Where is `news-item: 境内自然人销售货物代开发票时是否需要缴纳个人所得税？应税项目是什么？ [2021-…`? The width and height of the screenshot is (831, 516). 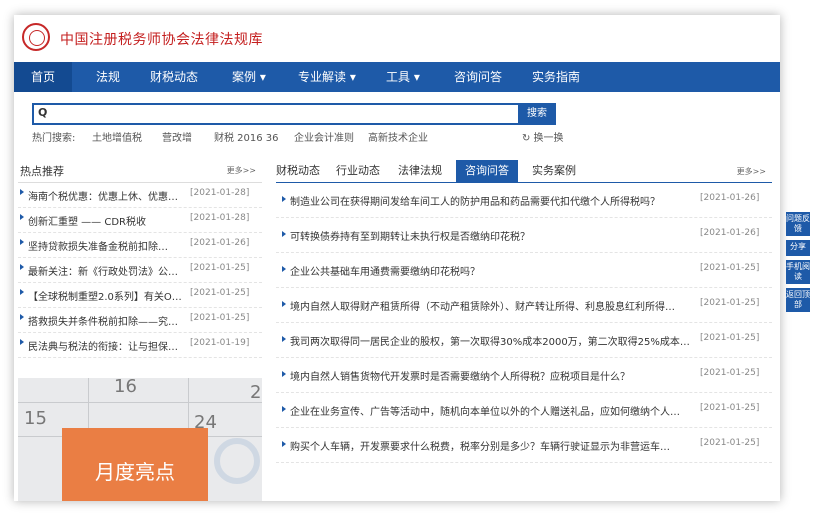 news-item: 境内自然人销售货物代开发票时是否需要缴纳个人所得税？应税项目是什么？ [2021-… is located at coordinates (524, 375).